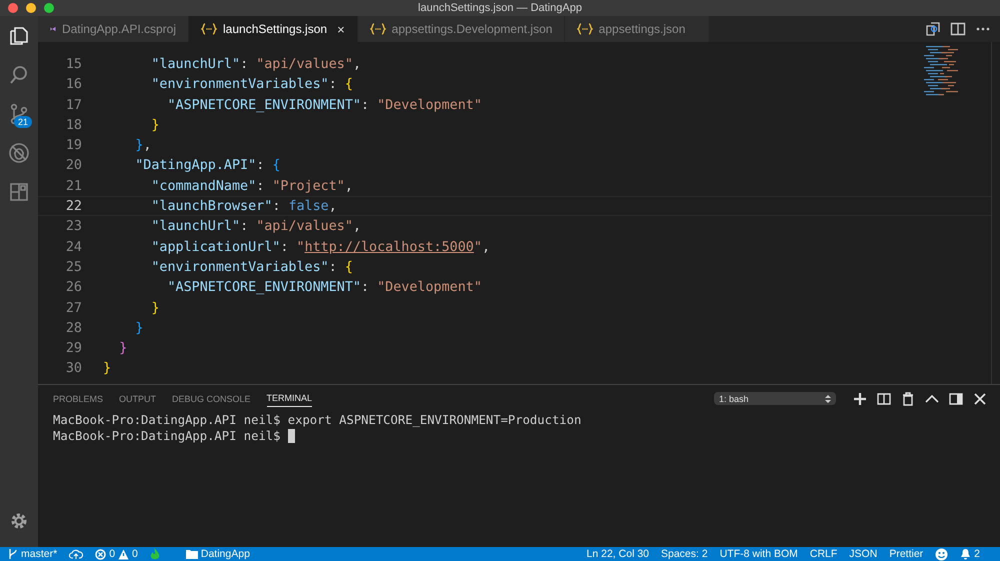  I want to click on search-icon, so click(19, 75).